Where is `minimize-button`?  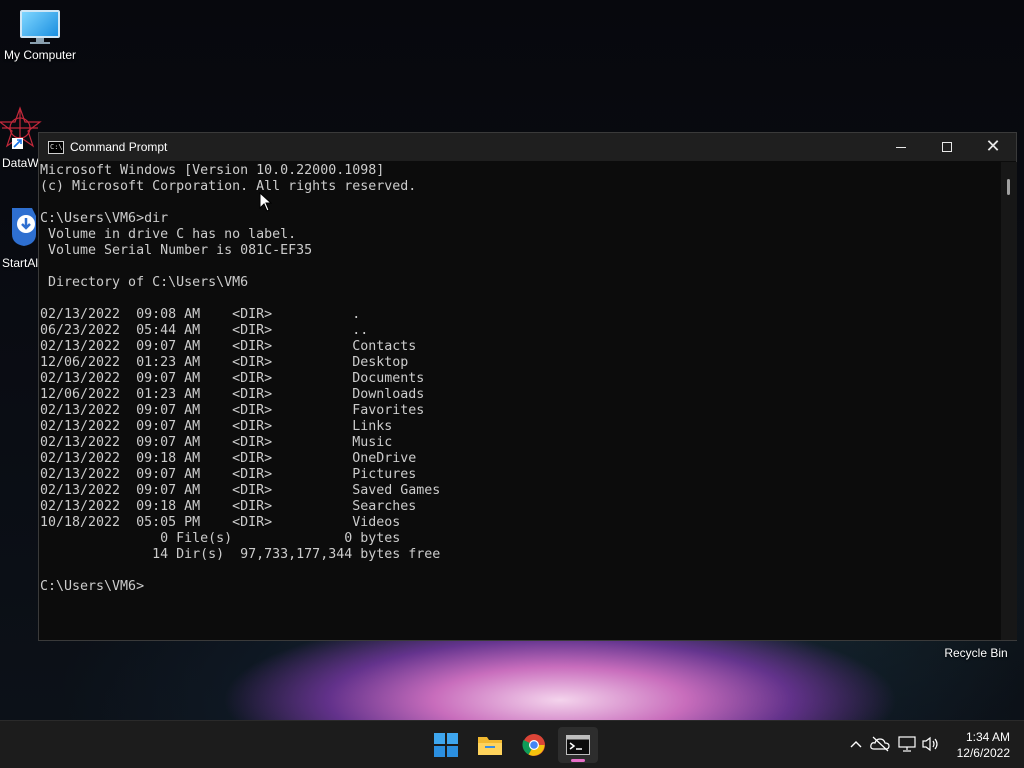 minimize-button is located at coordinates (901, 147).